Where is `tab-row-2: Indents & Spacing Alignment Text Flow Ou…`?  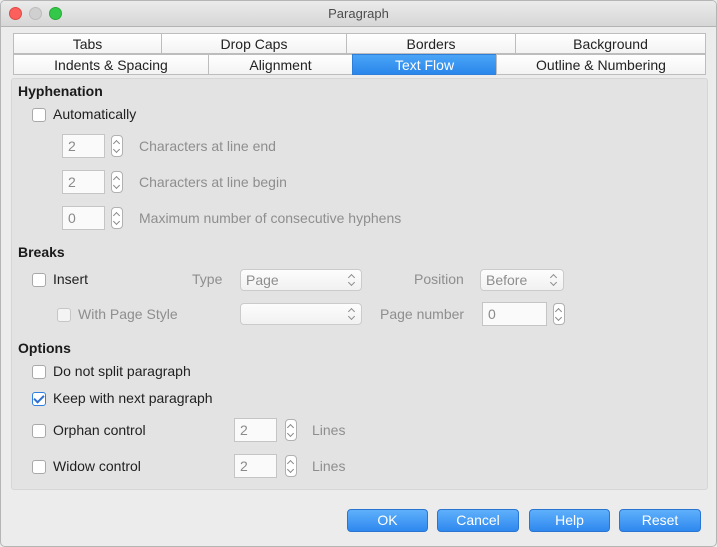
tab-row-2: Indents & Spacing Alignment Text Flow Ou… is located at coordinates (359, 64).